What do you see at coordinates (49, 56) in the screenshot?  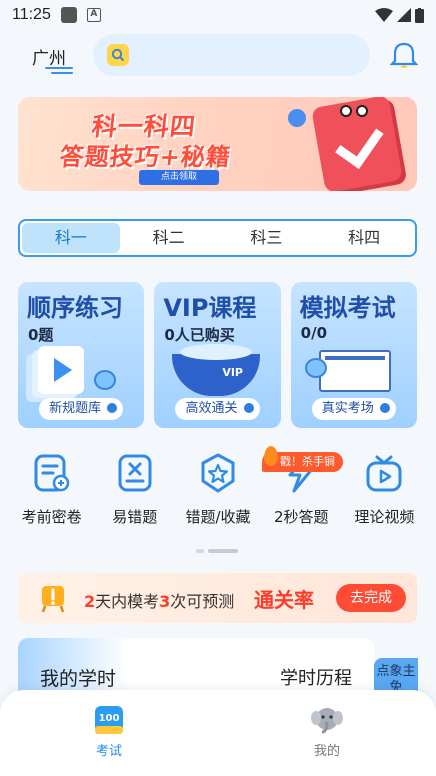 I see `city-selector: 广州` at bounding box center [49, 56].